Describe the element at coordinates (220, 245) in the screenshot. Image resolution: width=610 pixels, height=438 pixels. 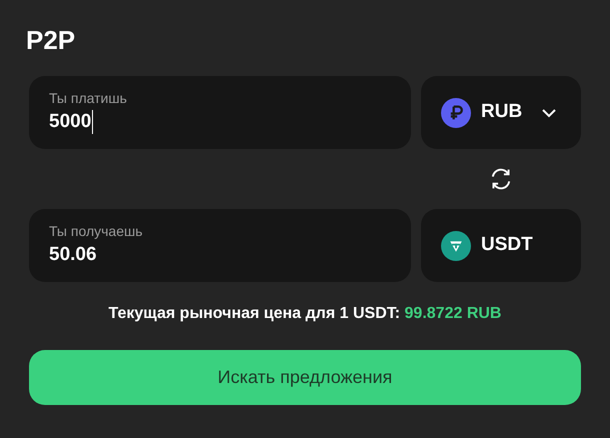
I see `amount-field: Ты получаешь 50.06` at that location.